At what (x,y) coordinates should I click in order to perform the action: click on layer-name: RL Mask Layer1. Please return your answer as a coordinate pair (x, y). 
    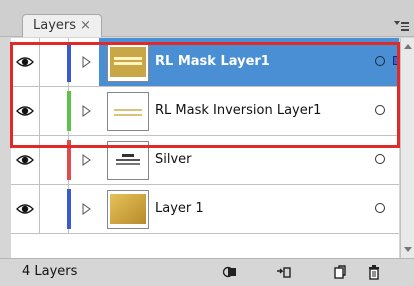
    Looking at the image, I should click on (212, 61).